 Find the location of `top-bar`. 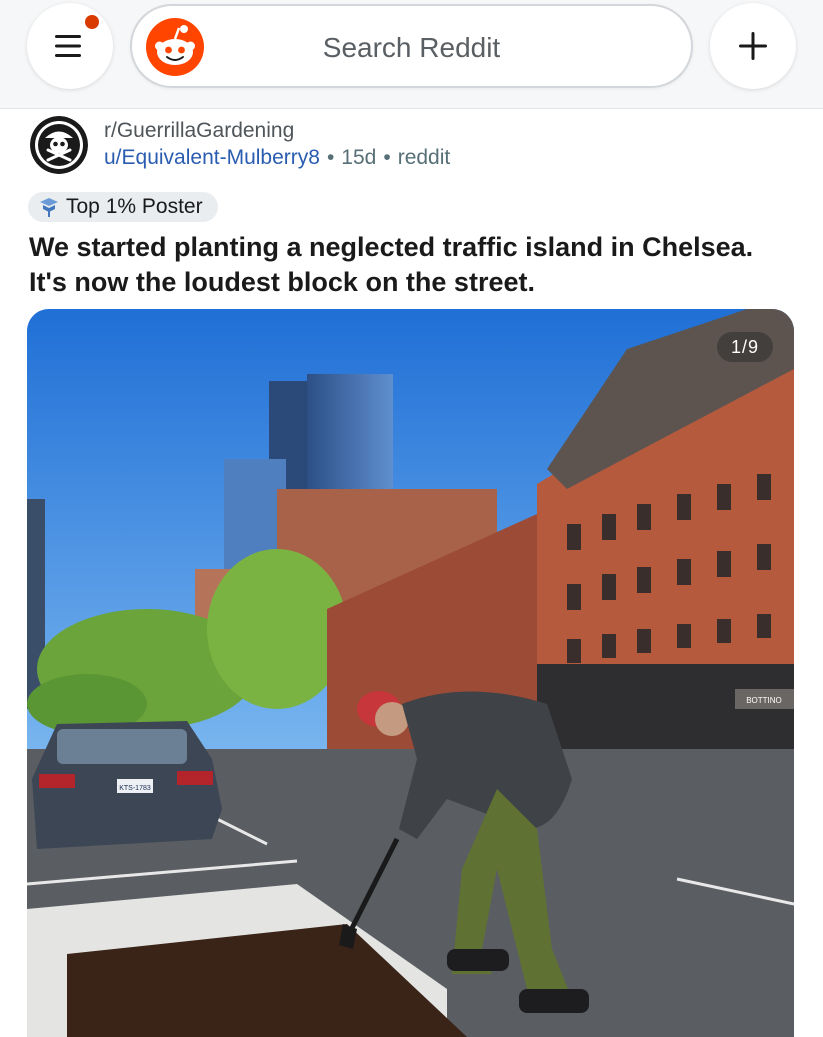

top-bar is located at coordinates (411, 54).